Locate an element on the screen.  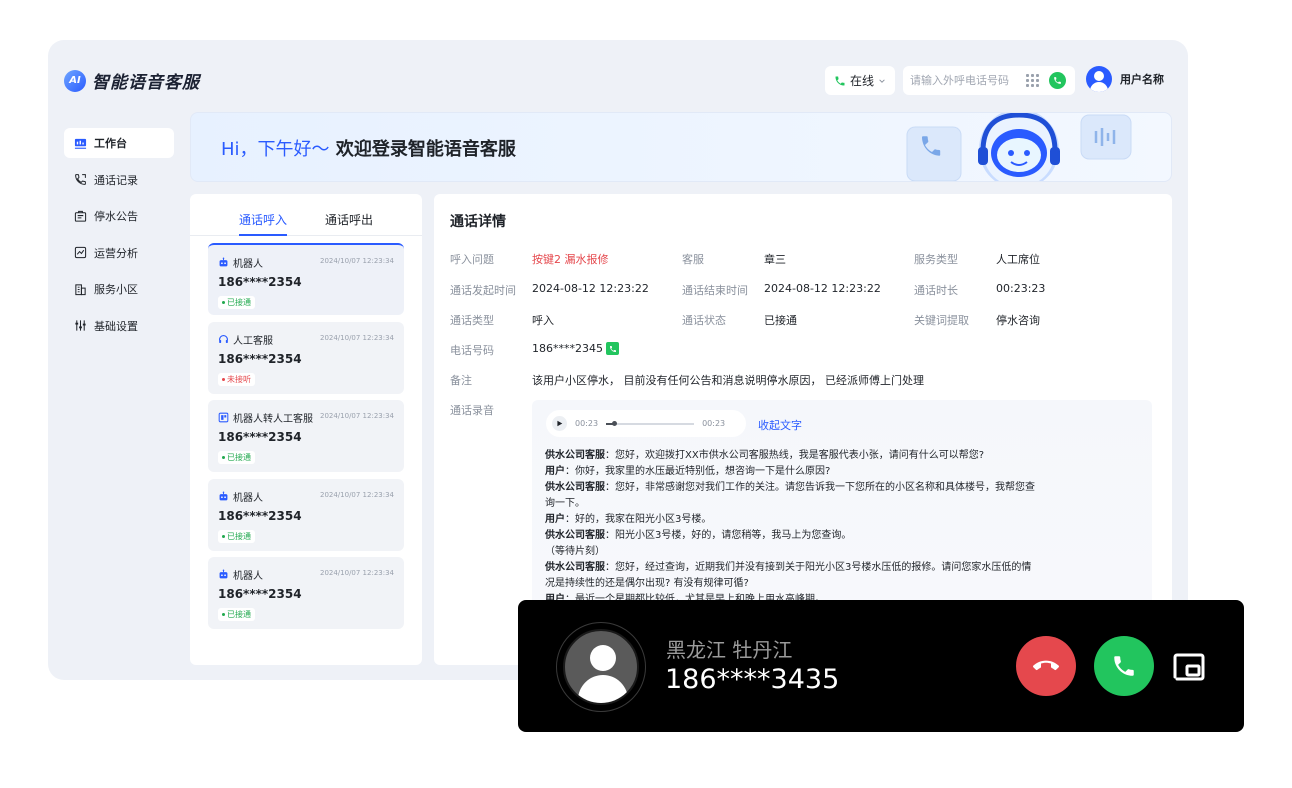
call-list-item: 人工客服 2024/10/07 12:23:34 186****2354 未接听 is located at coordinates (306, 357).